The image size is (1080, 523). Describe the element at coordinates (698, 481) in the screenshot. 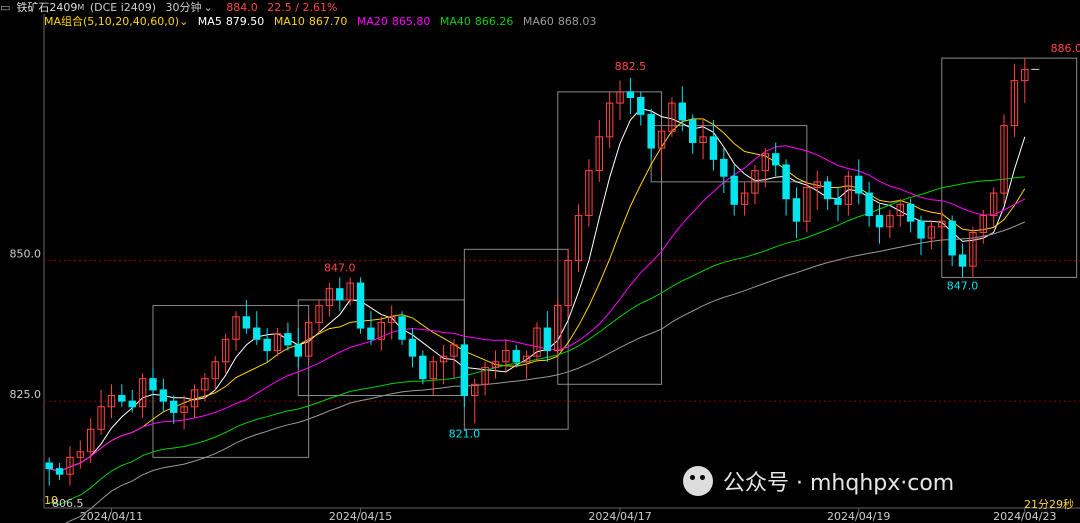

I see `wechat-icon` at that location.